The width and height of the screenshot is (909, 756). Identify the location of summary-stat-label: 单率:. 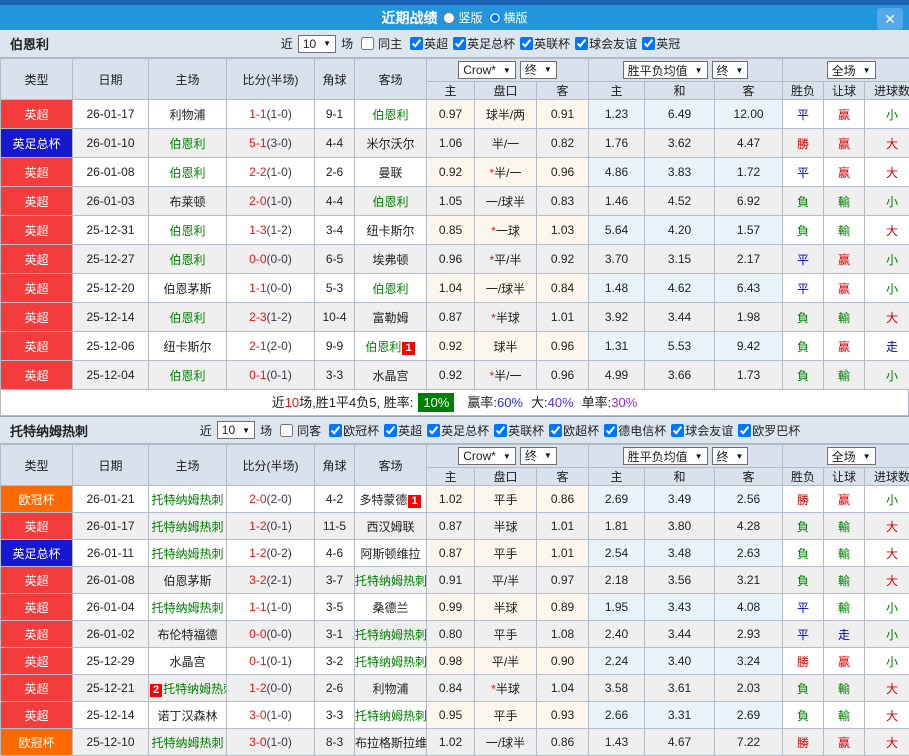
(597, 402).